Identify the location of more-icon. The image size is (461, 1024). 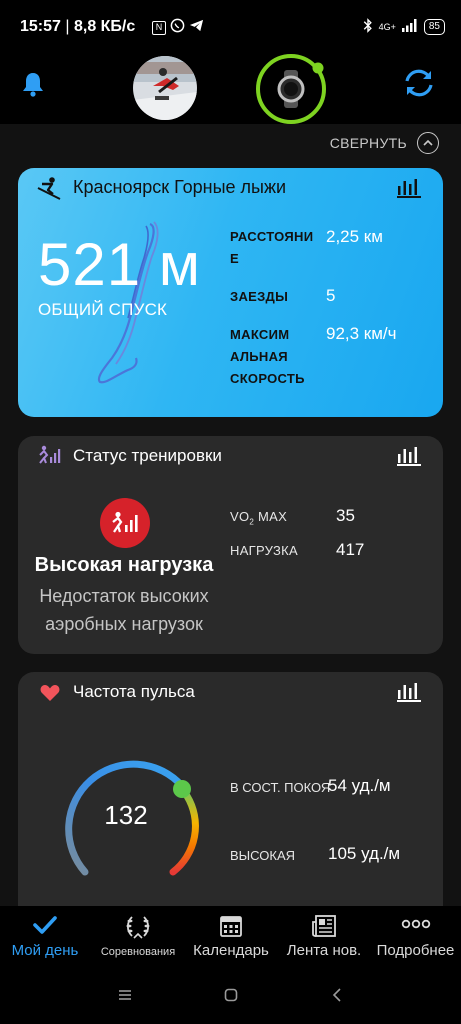
(415, 926).